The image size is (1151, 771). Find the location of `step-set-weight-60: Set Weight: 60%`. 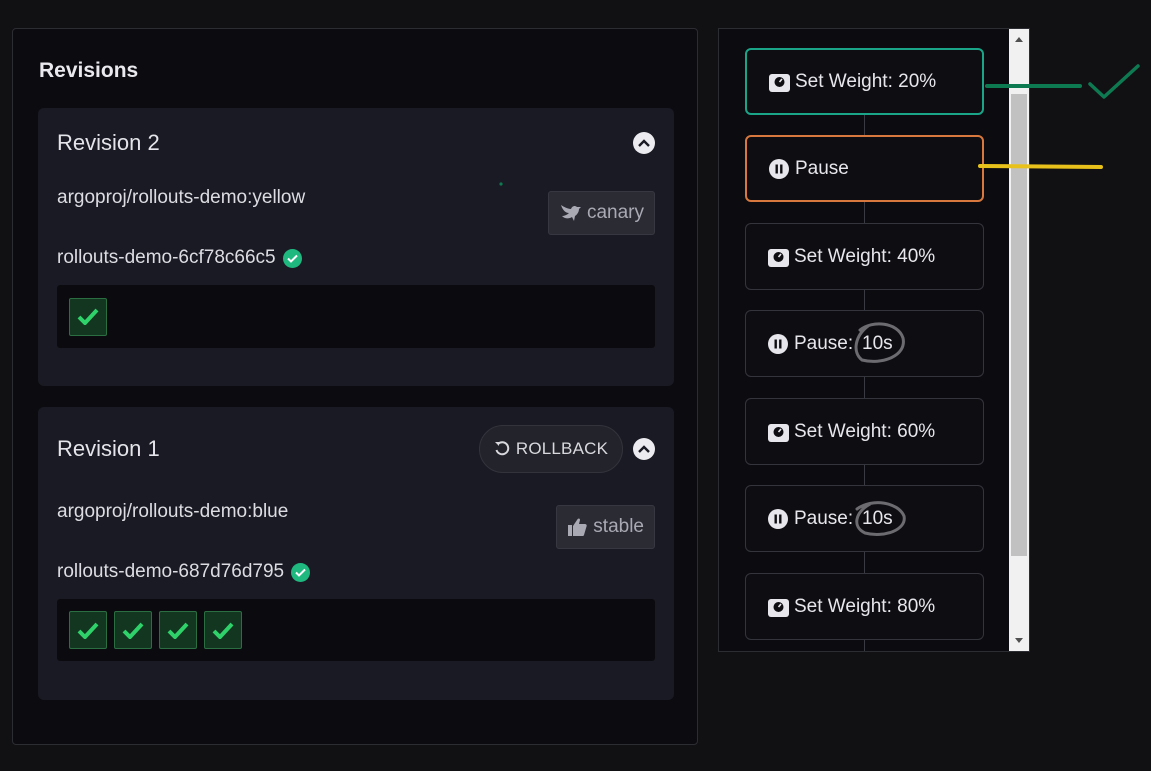

step-set-weight-60: Set Weight: 60% is located at coordinates (864, 431).